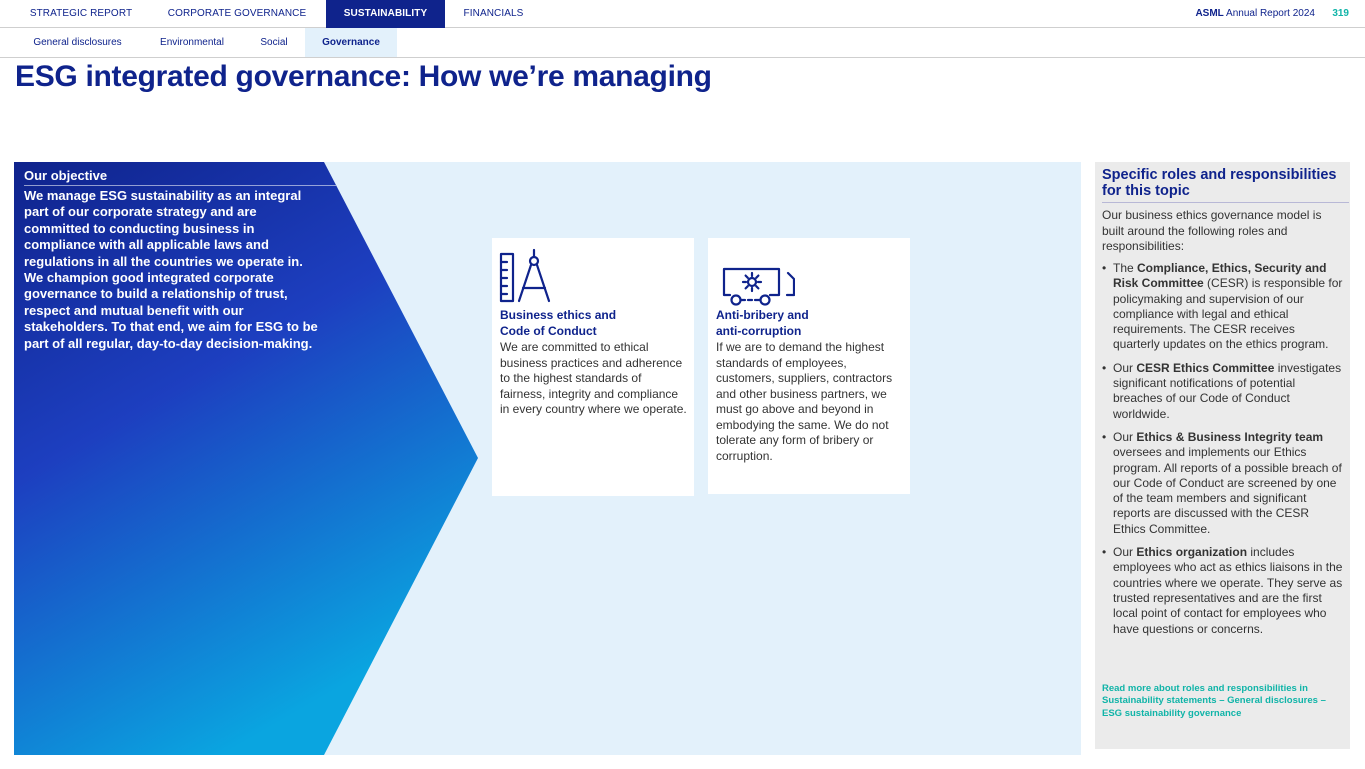 The height and width of the screenshot is (769, 1365). Describe the element at coordinates (526, 279) in the screenshot. I see `ruler-compass-icon` at that location.